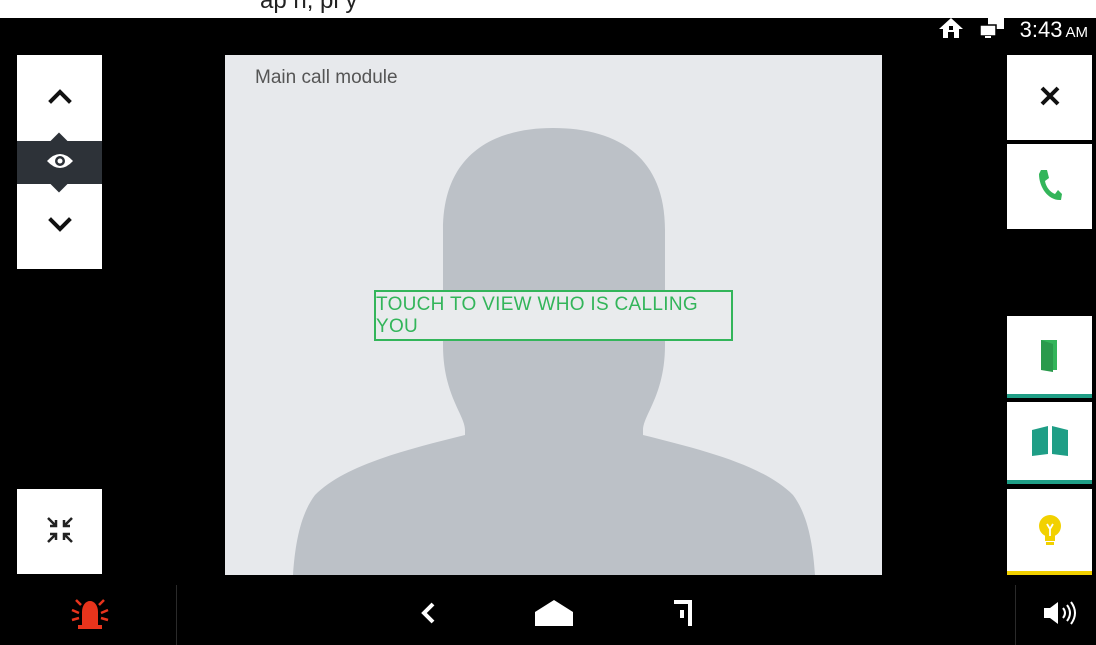  I want to click on gate-icon, so click(1050, 443).